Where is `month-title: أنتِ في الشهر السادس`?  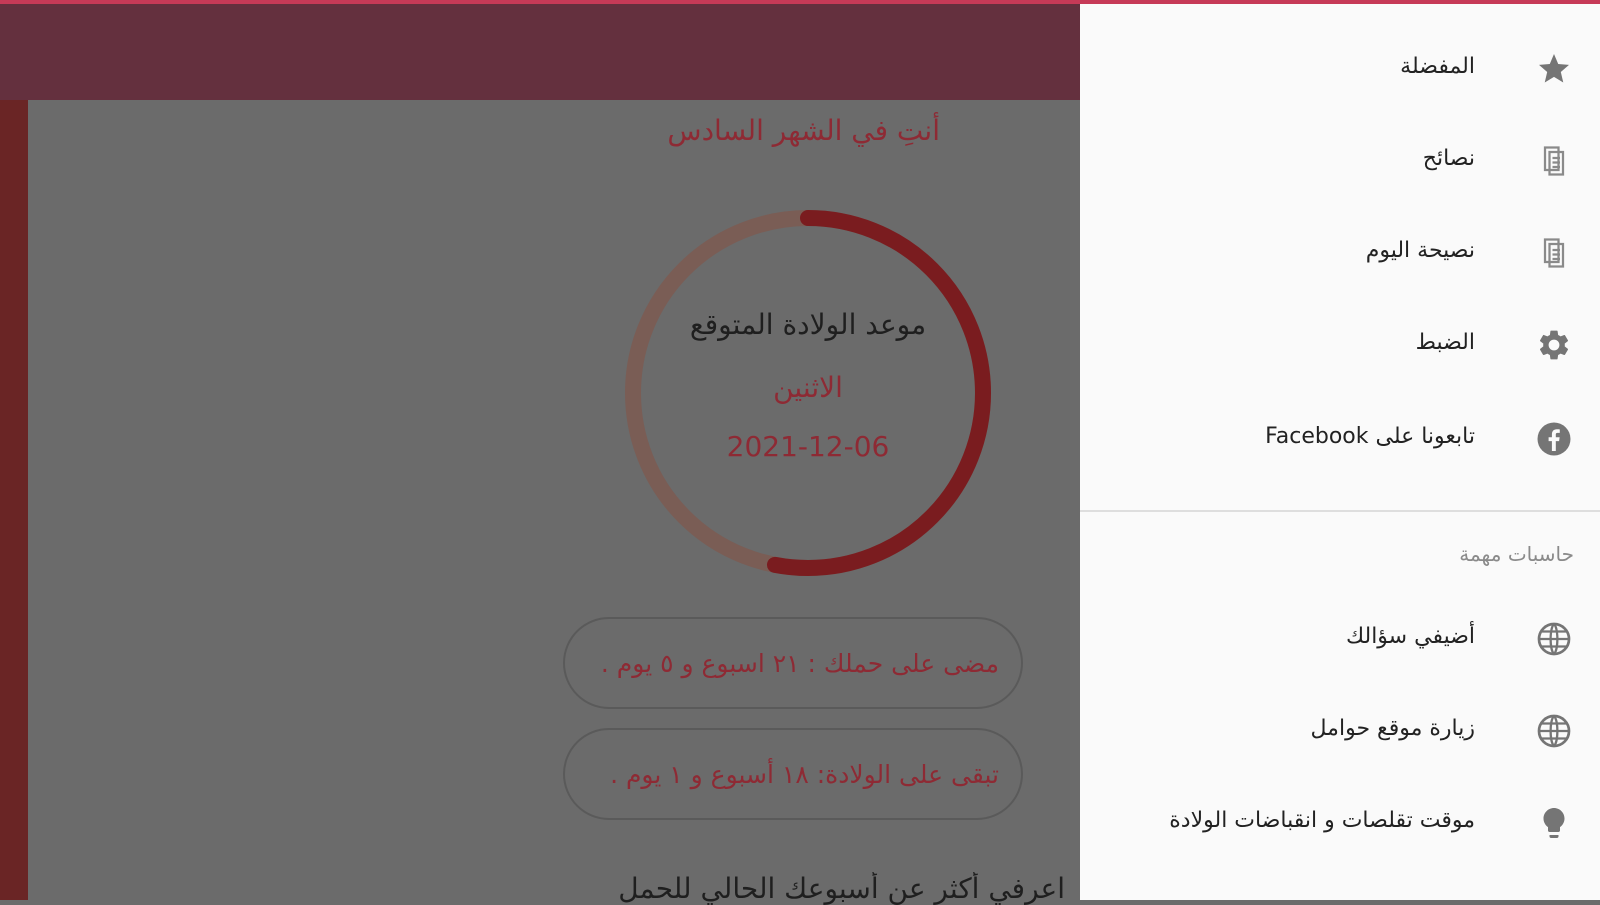 month-title: أنتِ في الشهر السادس is located at coordinates (803, 130).